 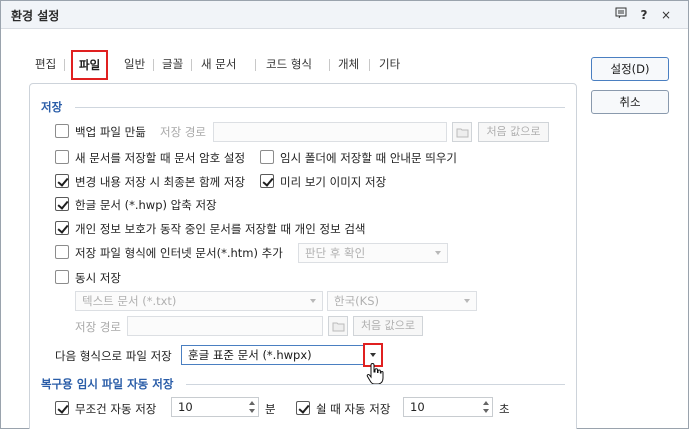 I want to click on tab-object: 개체, so click(x=348, y=65).